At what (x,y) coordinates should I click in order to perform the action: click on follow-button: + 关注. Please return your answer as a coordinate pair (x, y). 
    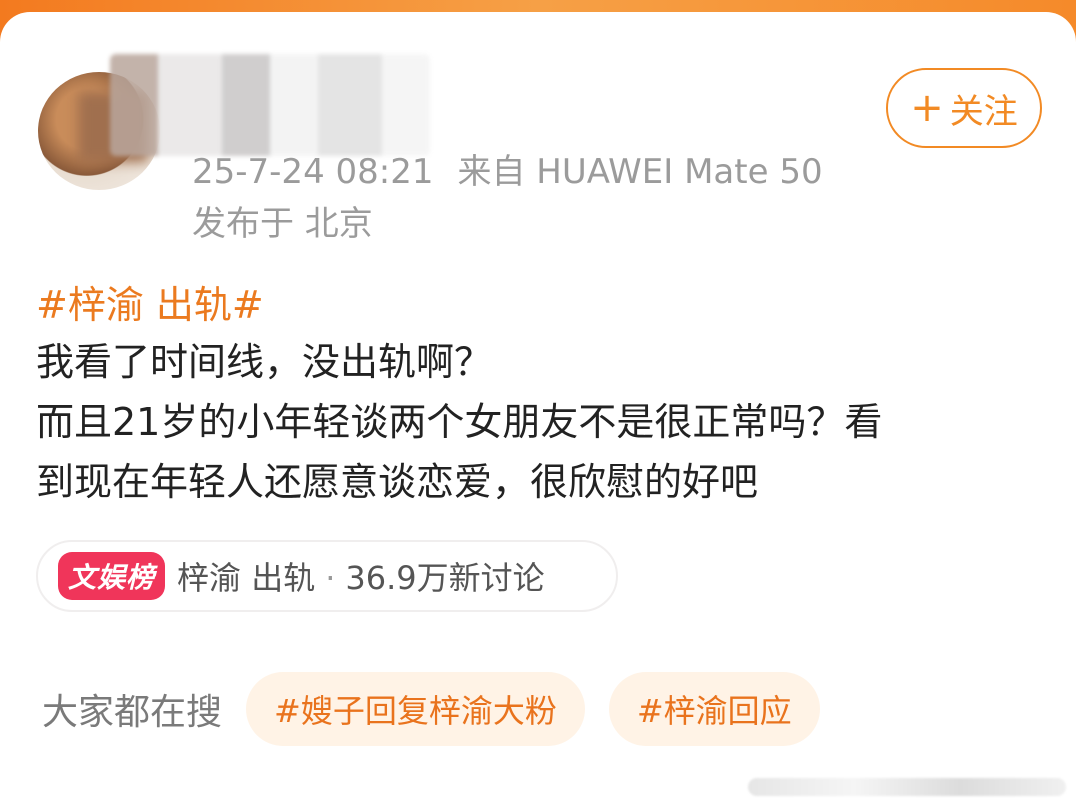
    Looking at the image, I should click on (964, 108).